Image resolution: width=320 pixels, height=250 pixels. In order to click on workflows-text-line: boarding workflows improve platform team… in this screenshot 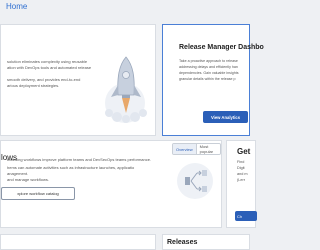, I will do `click(79, 159)`.